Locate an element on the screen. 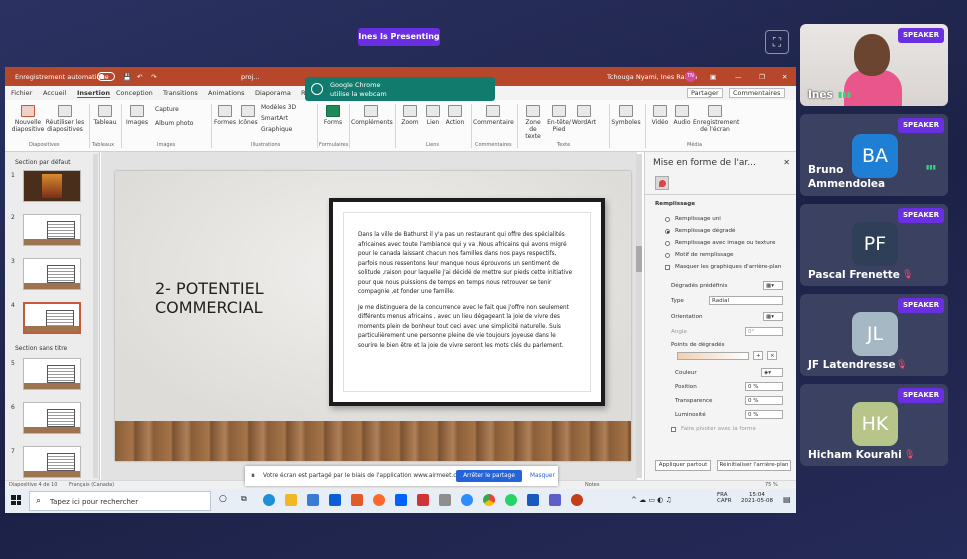 This screenshot has width=967, height=559. fill-bucket-icon is located at coordinates (662, 183).